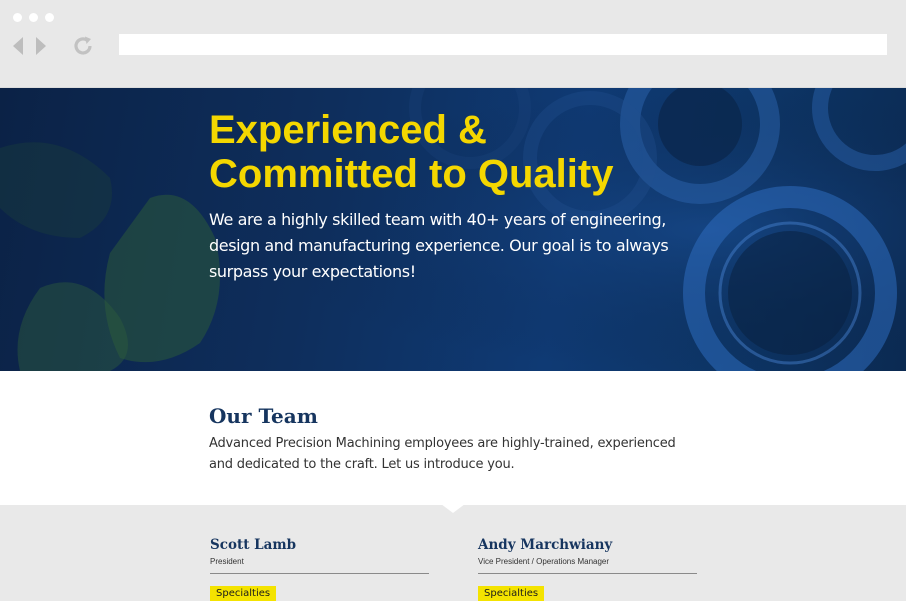 This screenshot has width=906, height=601. Describe the element at coordinates (319, 569) in the screenshot. I see `team-member-card: Scott Lamb President Specialties` at that location.